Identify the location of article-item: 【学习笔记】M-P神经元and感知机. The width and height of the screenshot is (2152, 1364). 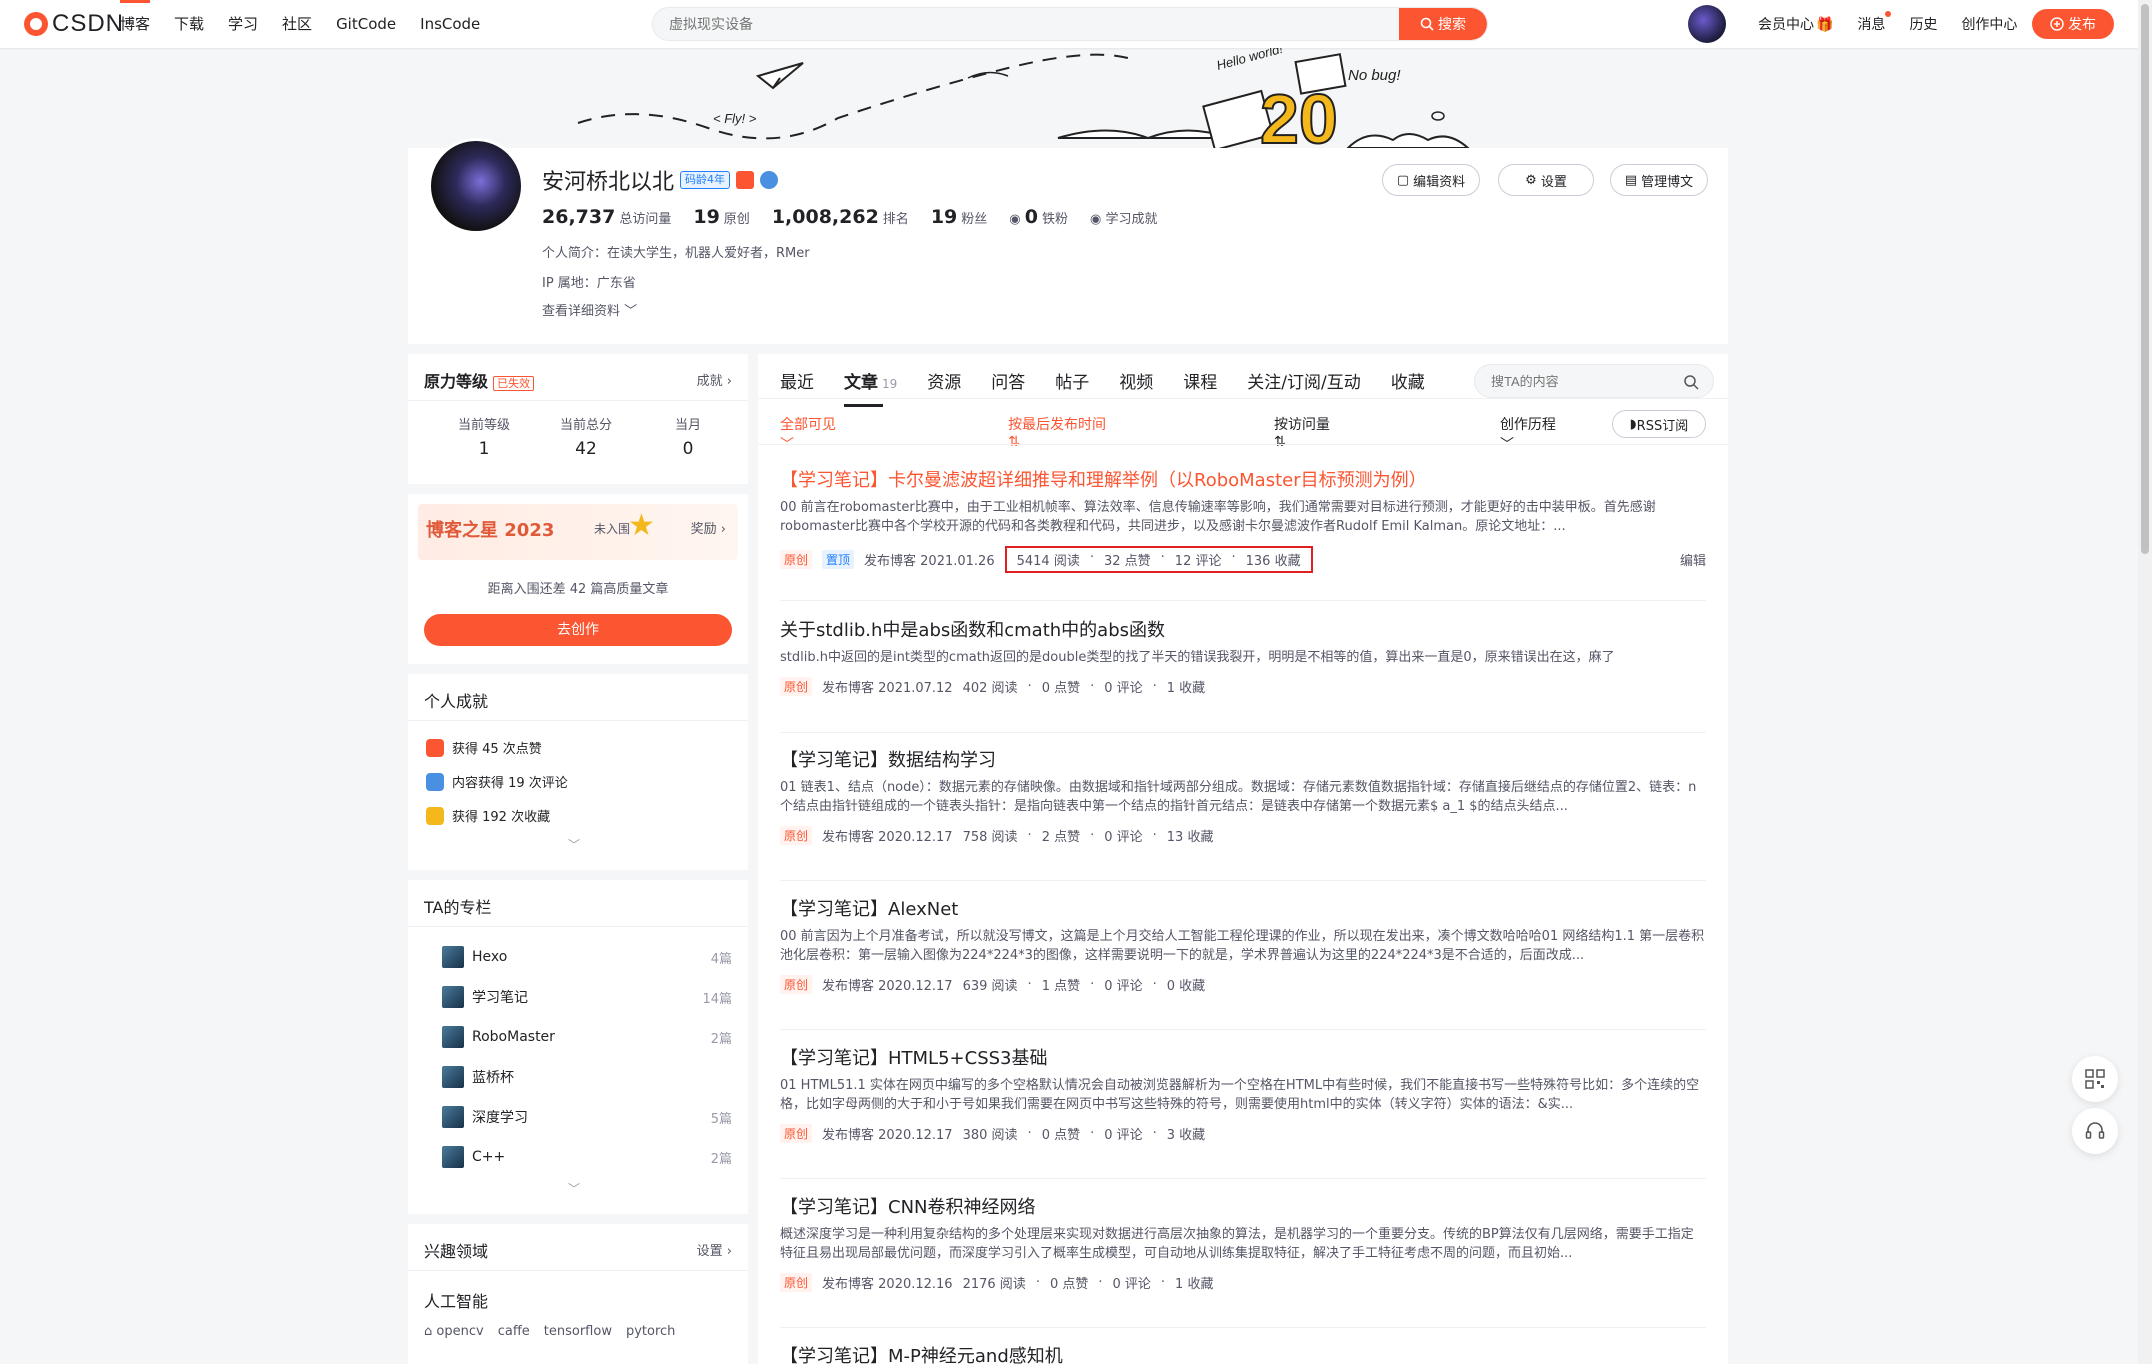
(1243, 1353).